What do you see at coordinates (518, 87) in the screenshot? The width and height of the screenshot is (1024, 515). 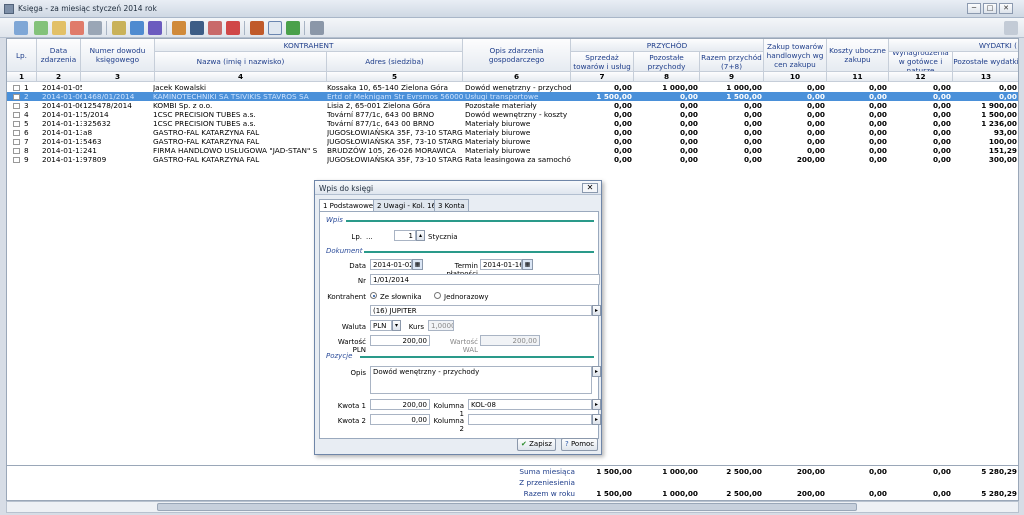 I see `cell-opis: Dowód wenętrzny - przychody` at bounding box center [518, 87].